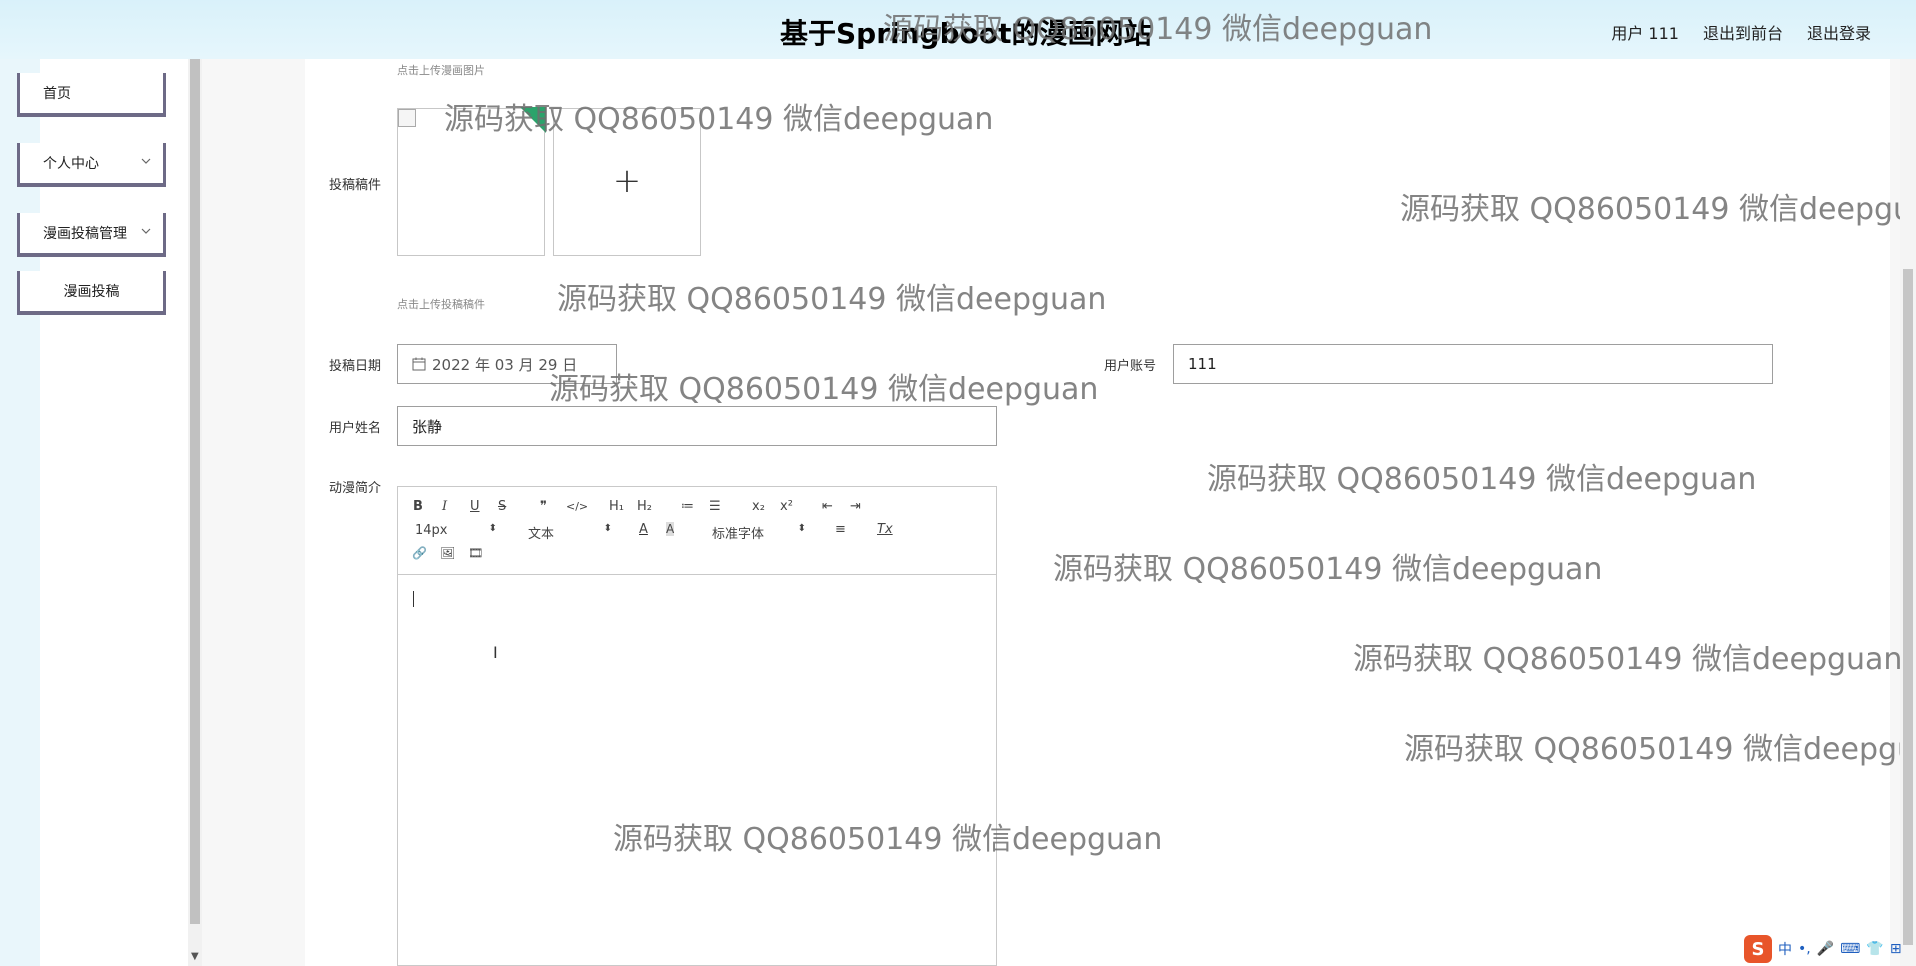  What do you see at coordinates (431, 530) in the screenshot?
I see `font-size-value: 14px` at bounding box center [431, 530].